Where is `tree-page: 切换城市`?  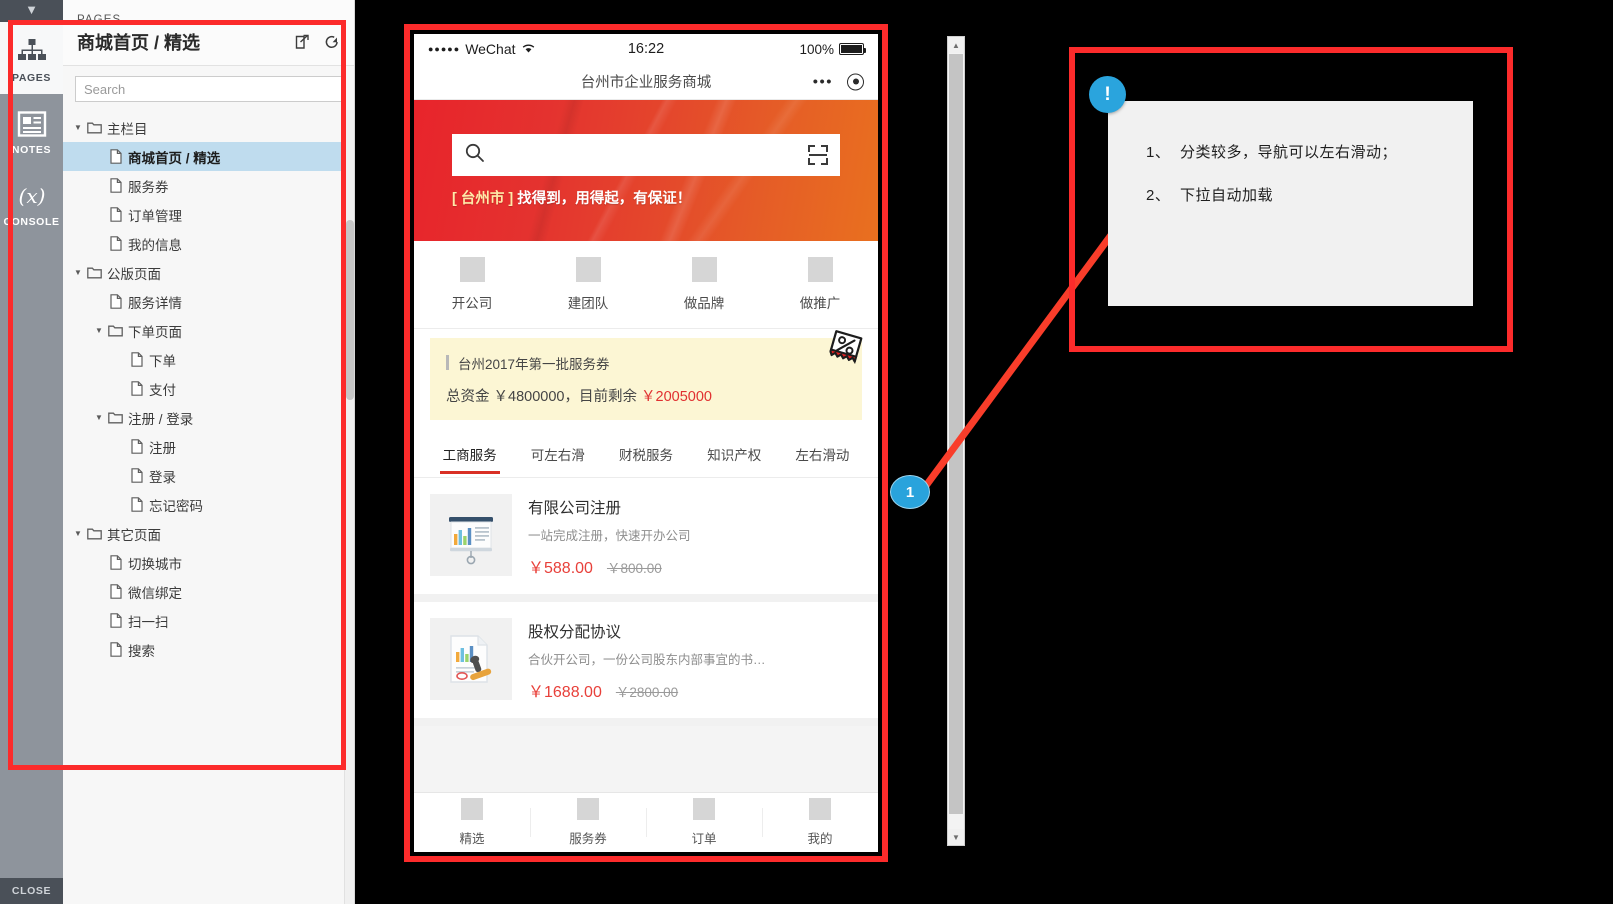
tree-page: 切换城市 is located at coordinates (208, 562).